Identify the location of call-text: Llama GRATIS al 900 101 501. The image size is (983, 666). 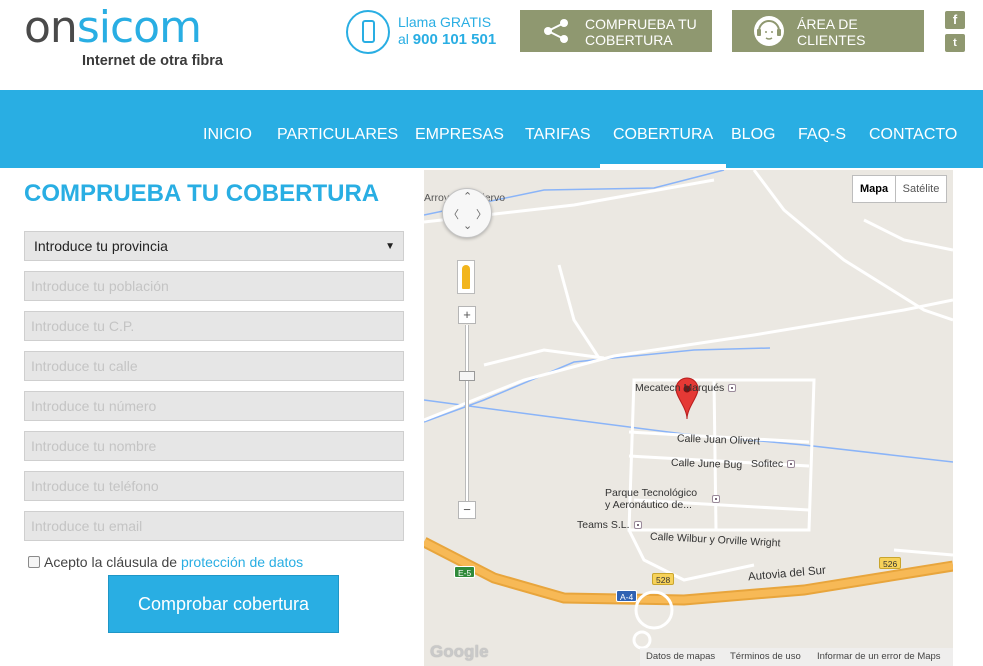
(447, 31).